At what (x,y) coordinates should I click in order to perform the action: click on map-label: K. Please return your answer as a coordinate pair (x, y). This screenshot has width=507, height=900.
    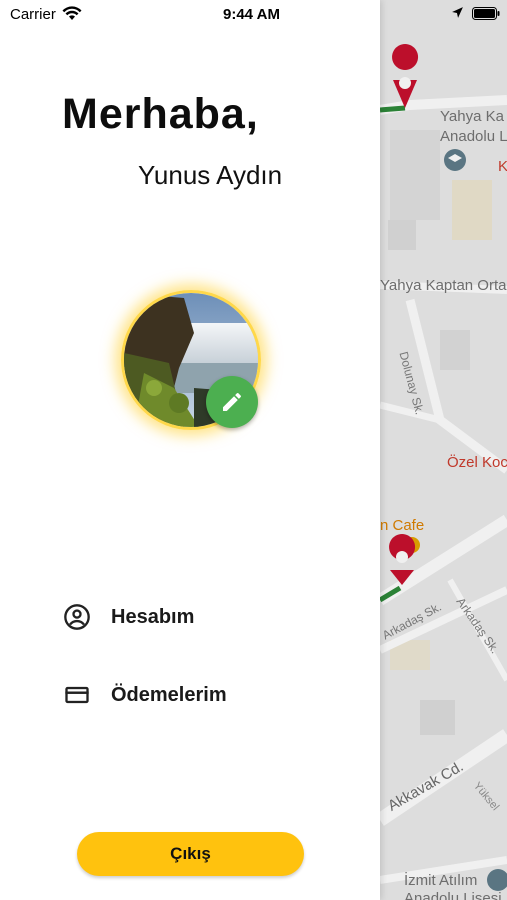
    Looking at the image, I should click on (502, 166).